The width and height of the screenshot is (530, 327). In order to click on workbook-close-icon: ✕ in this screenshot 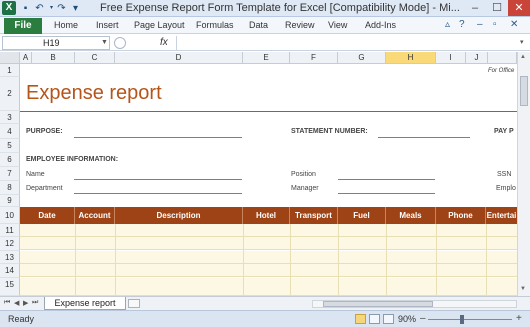, I will do `click(514, 24)`.